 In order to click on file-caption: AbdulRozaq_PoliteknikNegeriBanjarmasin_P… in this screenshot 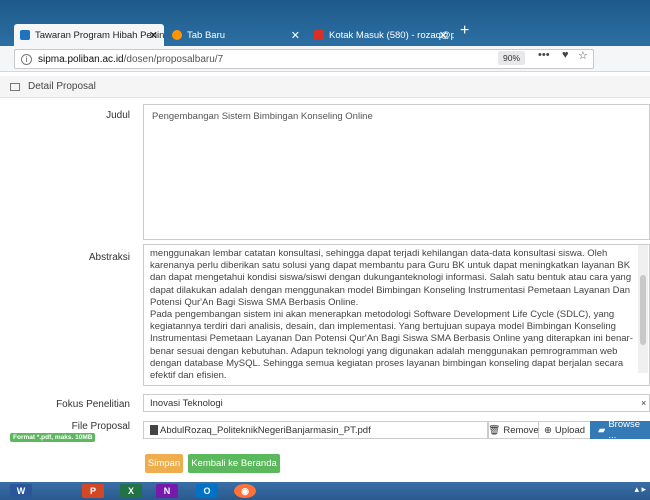, I will do `click(315, 430)`.